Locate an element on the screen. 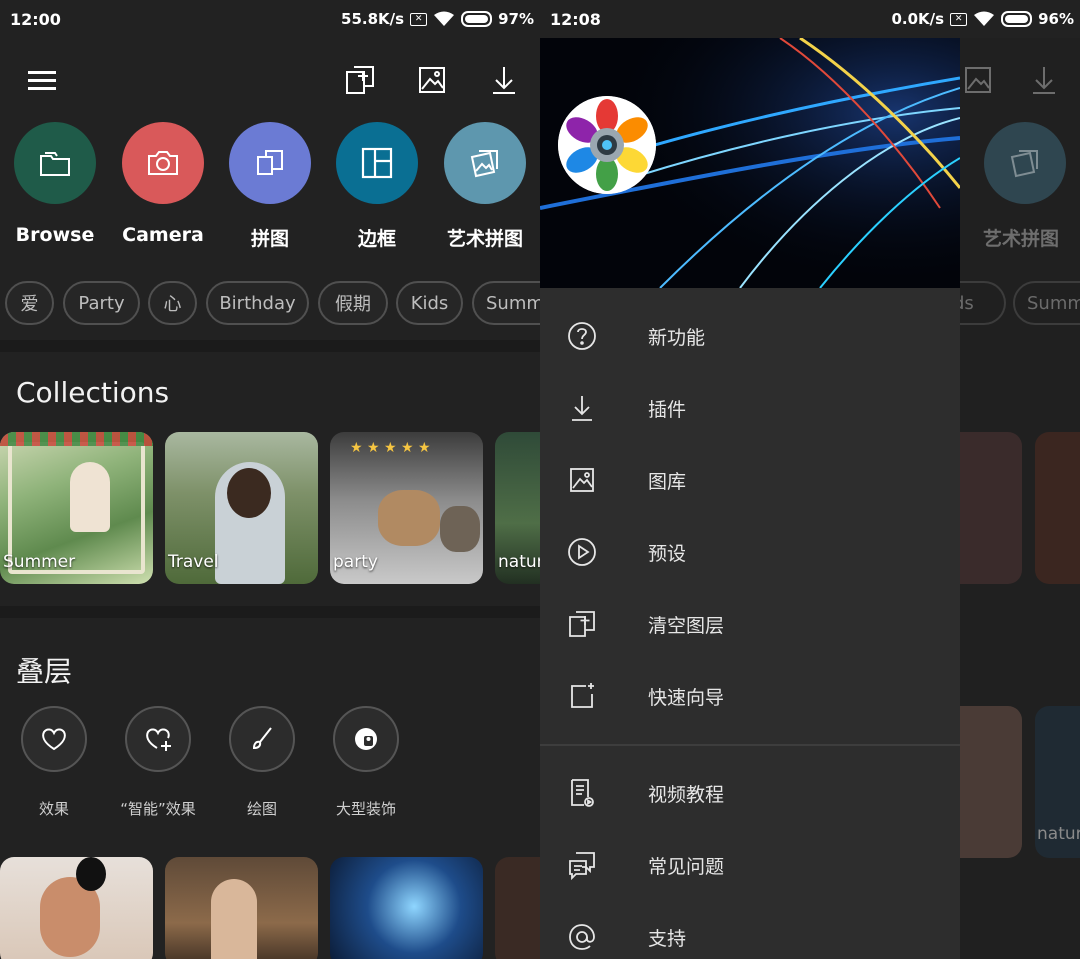  drawing-button: 绘图 is located at coordinates (262, 762).